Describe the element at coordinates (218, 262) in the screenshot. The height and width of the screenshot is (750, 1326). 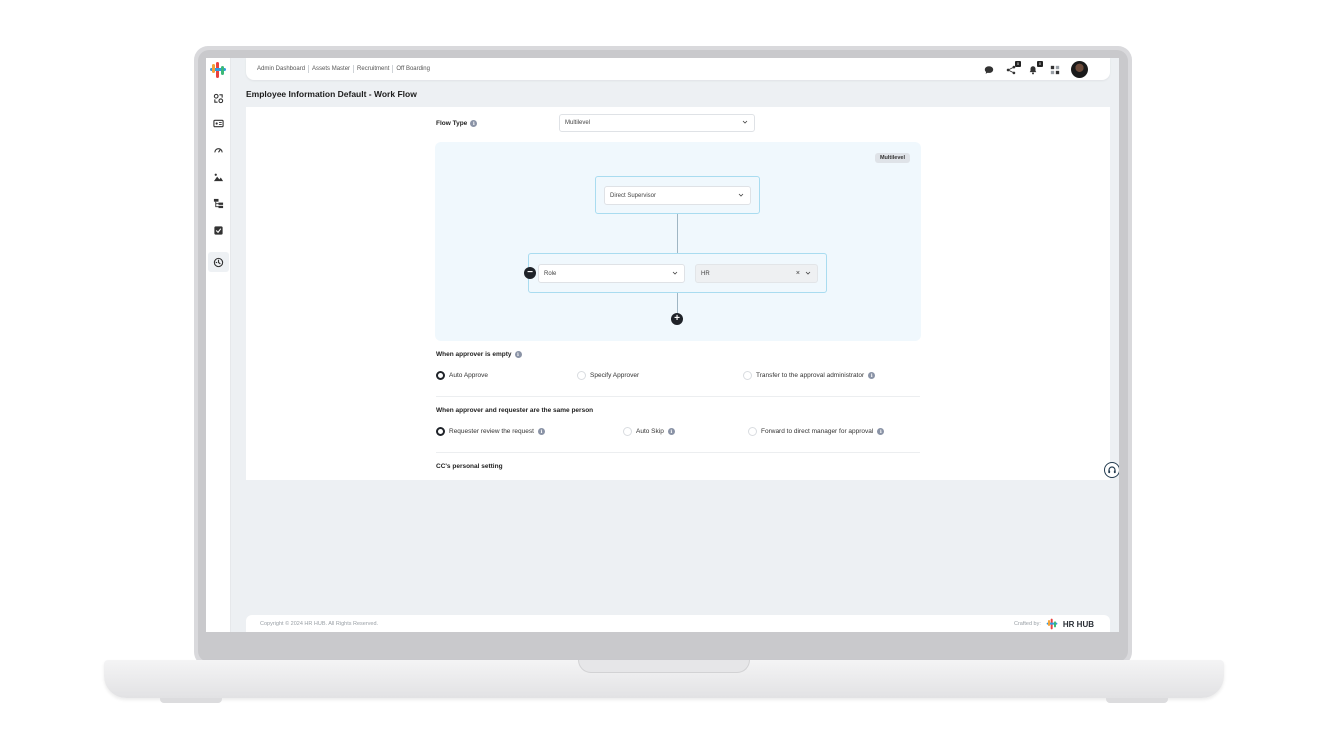
I see `workflow-settings-icon` at that location.